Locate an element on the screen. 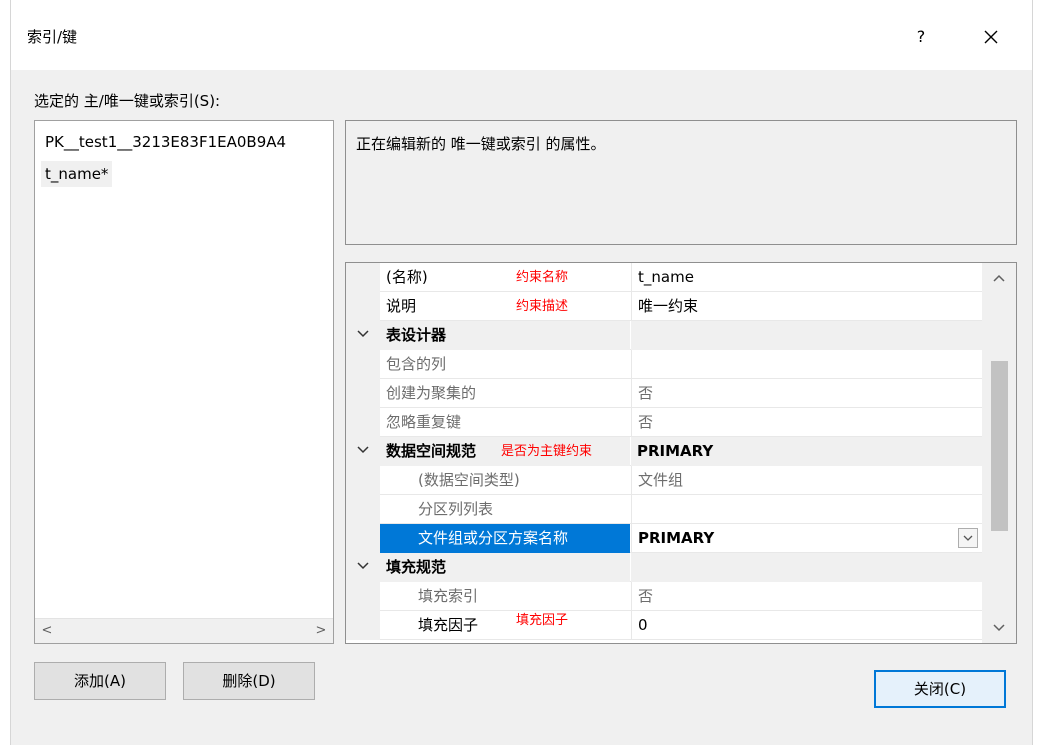  list-item-pk: PK__test1__3213E83F1EA0B9A4 is located at coordinates (165, 142).